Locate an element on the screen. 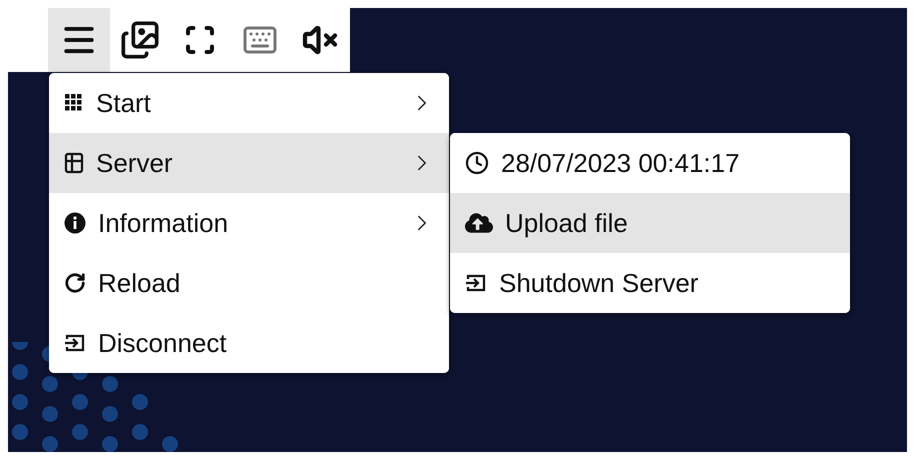  menu-item-label: Disconnect is located at coordinates (163, 343).